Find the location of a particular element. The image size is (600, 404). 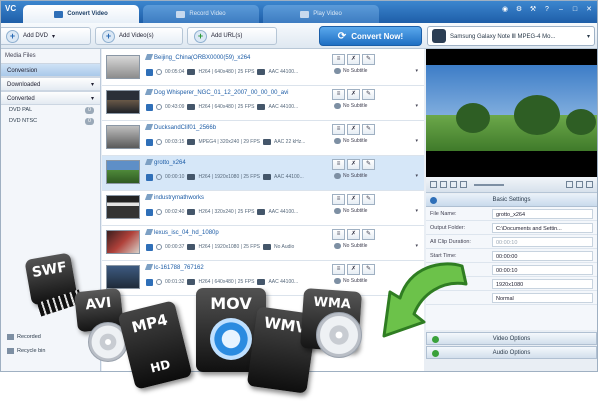

convert-now-button: ⟳ Convert Now! is located at coordinates (370, 36).